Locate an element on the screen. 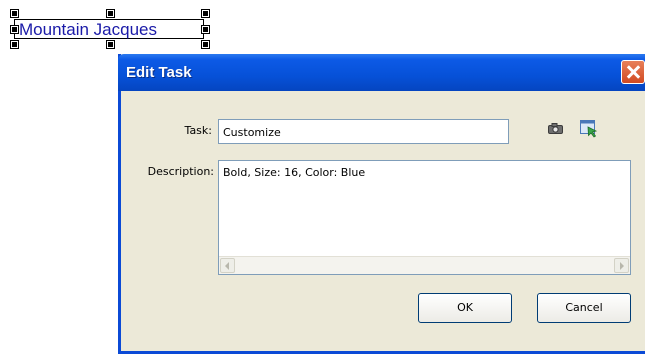 This screenshot has height=354, width=645. pick-element-icon is located at coordinates (589, 129).